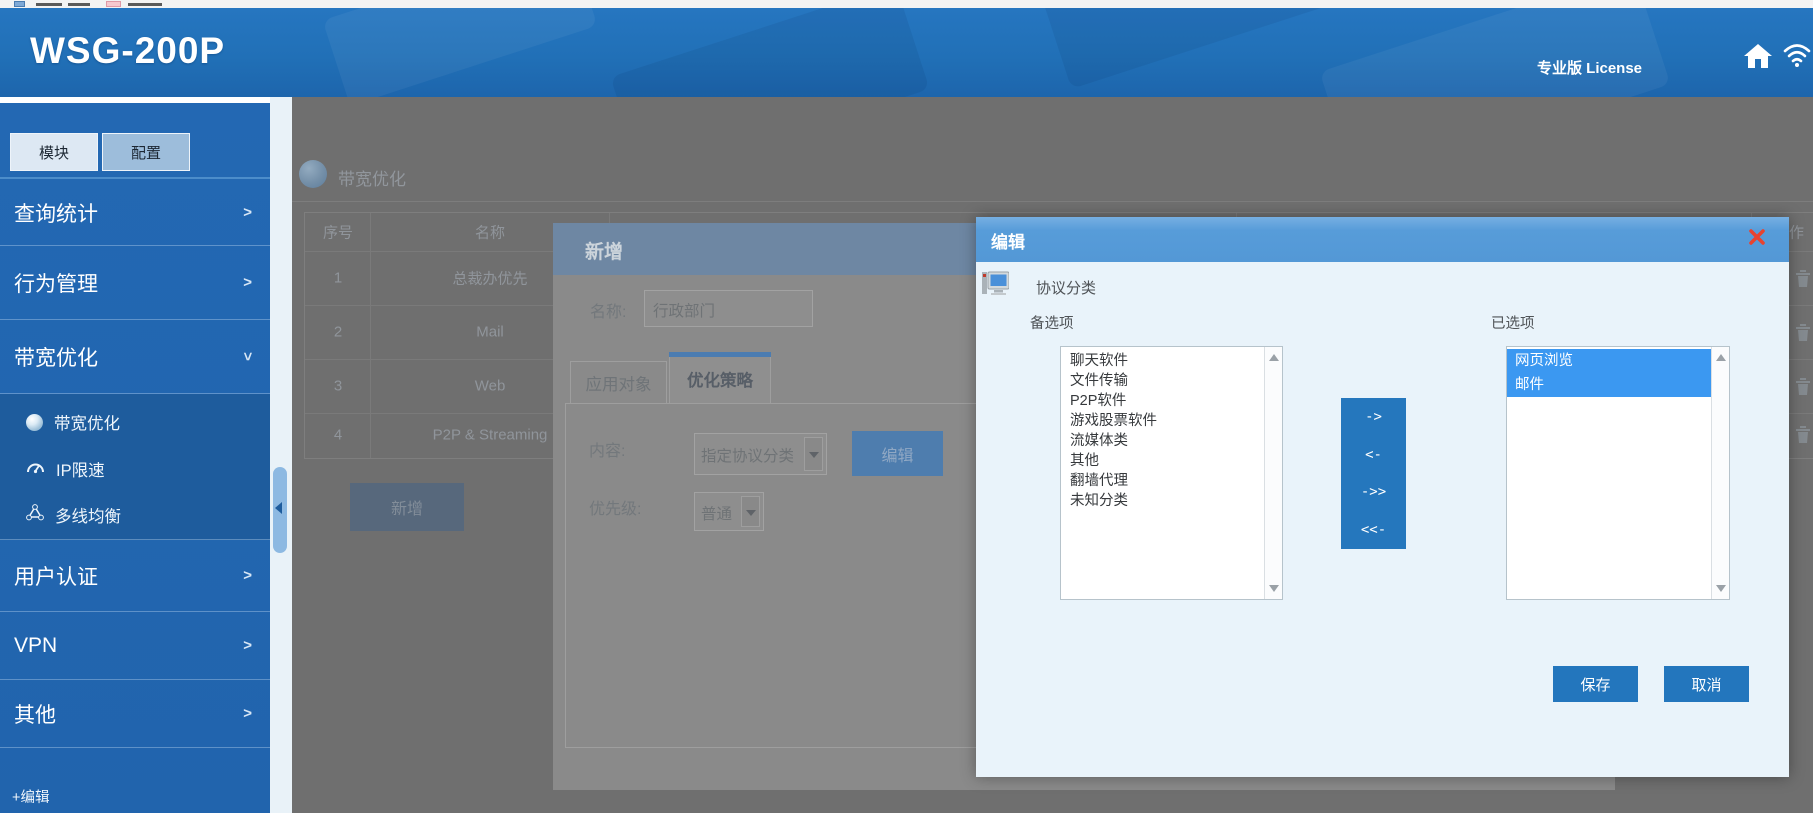 This screenshot has height=813, width=1813. I want to click on edit-dialog-titlebar: 编辑, so click(1382, 239).